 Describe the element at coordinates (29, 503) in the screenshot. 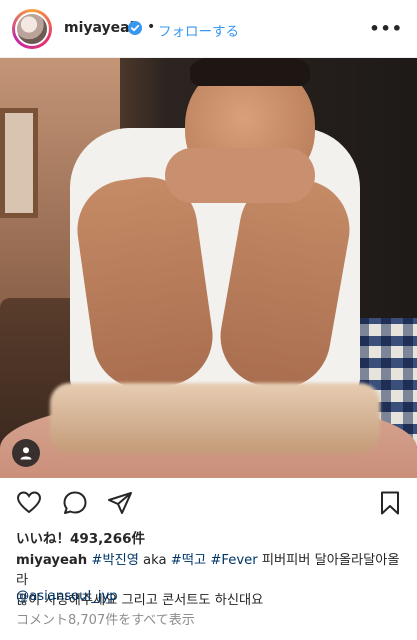

I see `heart-icon` at that location.